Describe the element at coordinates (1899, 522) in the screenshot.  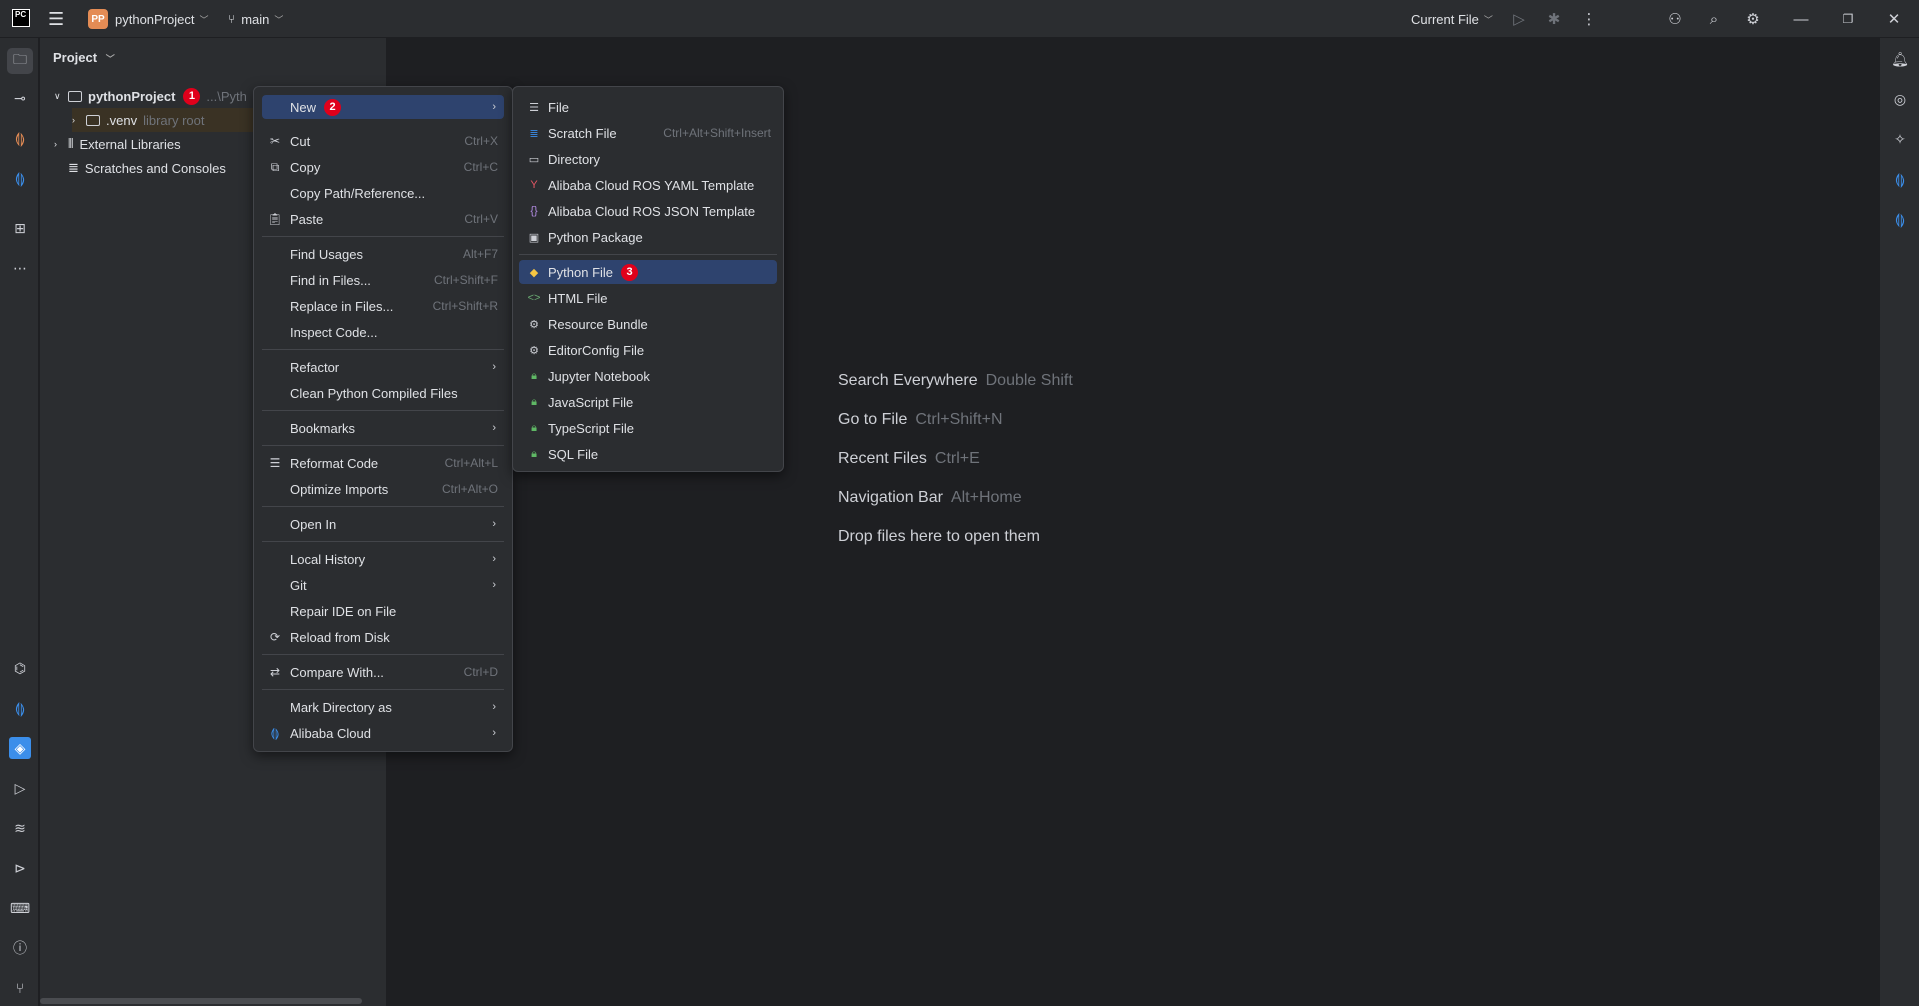
I see `right-tool-strip: 🔔︎ ◎ ✧ ⟬⟭ ⟬⟭` at that location.